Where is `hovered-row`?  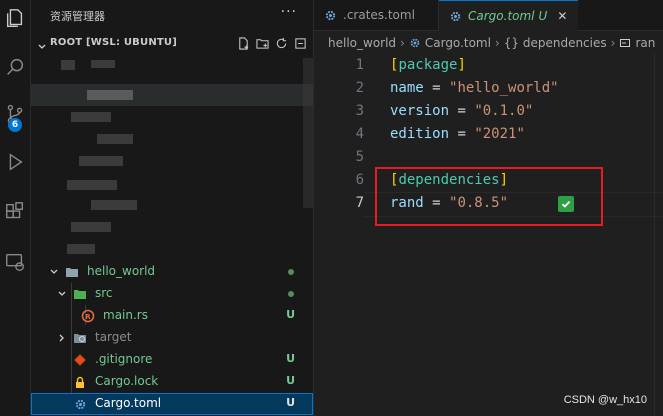
hovered-row is located at coordinates (172, 95).